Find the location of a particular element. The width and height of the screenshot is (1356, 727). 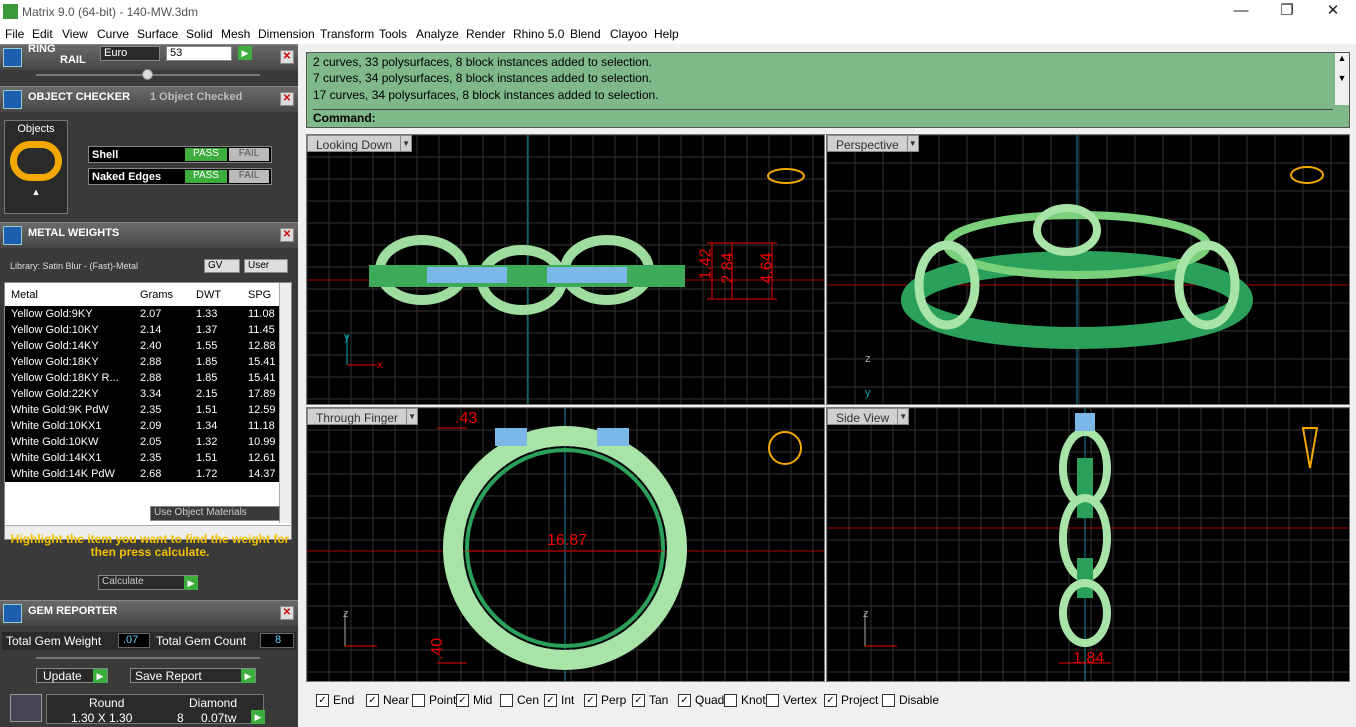

snap-int: ✓ Int is located at coordinates (559, 700).